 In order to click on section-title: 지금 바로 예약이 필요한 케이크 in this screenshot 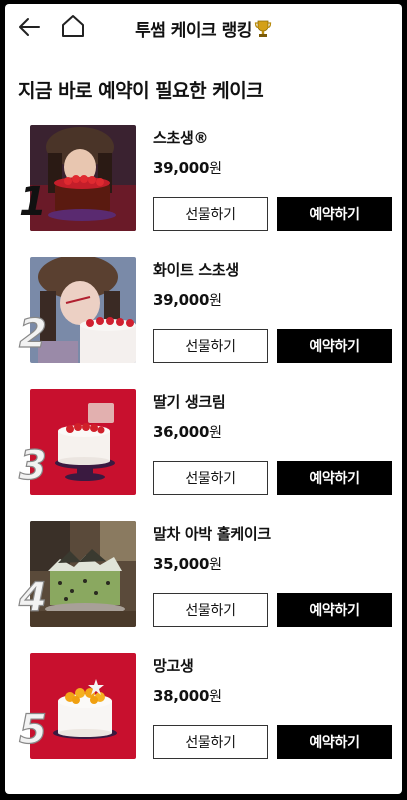, I will do `click(141, 91)`.